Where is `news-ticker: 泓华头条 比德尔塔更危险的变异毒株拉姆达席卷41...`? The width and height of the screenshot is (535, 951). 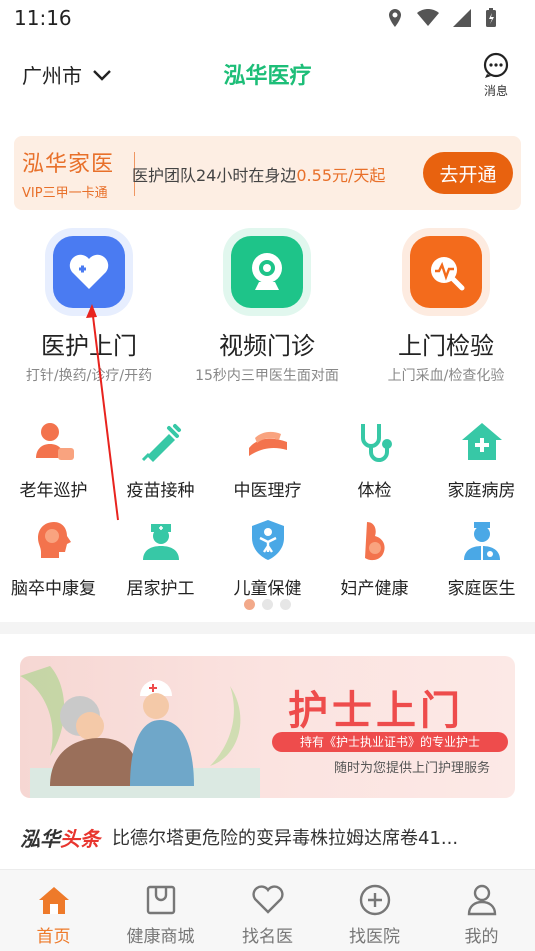
news-ticker: 泓华头条 比德尔塔更危险的变异毒株拉姆达席卷41... is located at coordinates (267, 837).